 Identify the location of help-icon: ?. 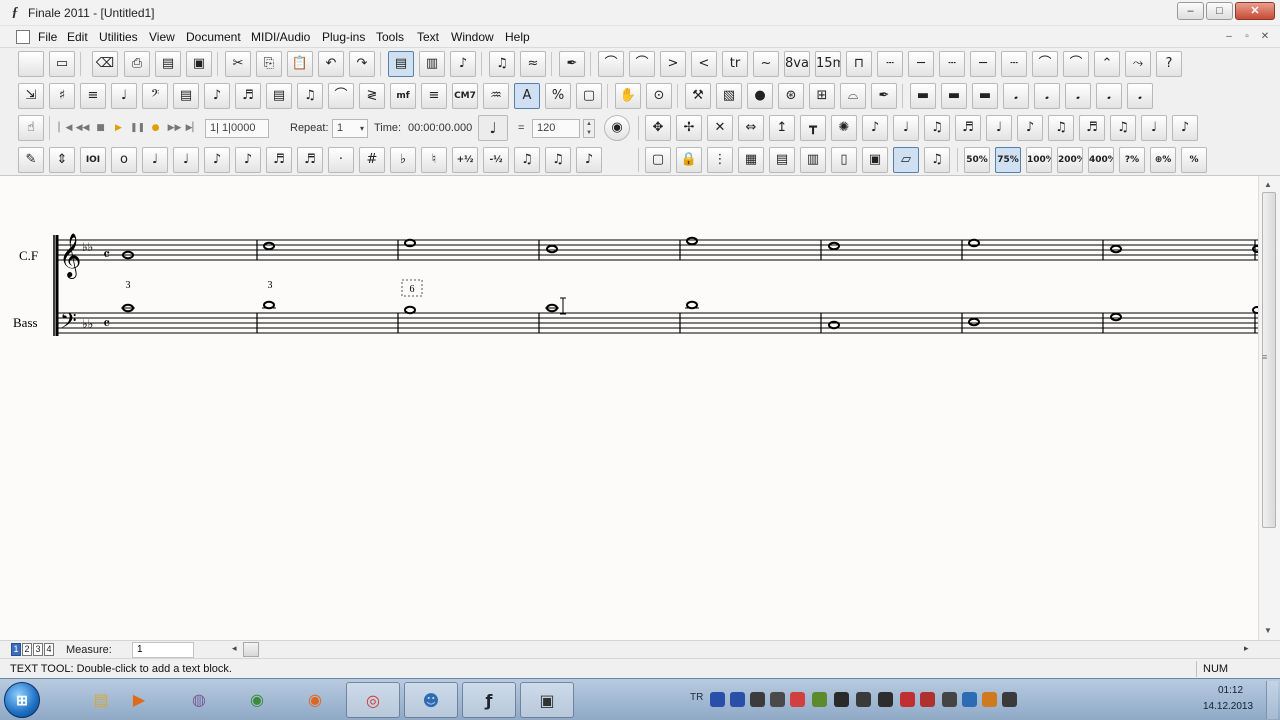
(1169, 64).